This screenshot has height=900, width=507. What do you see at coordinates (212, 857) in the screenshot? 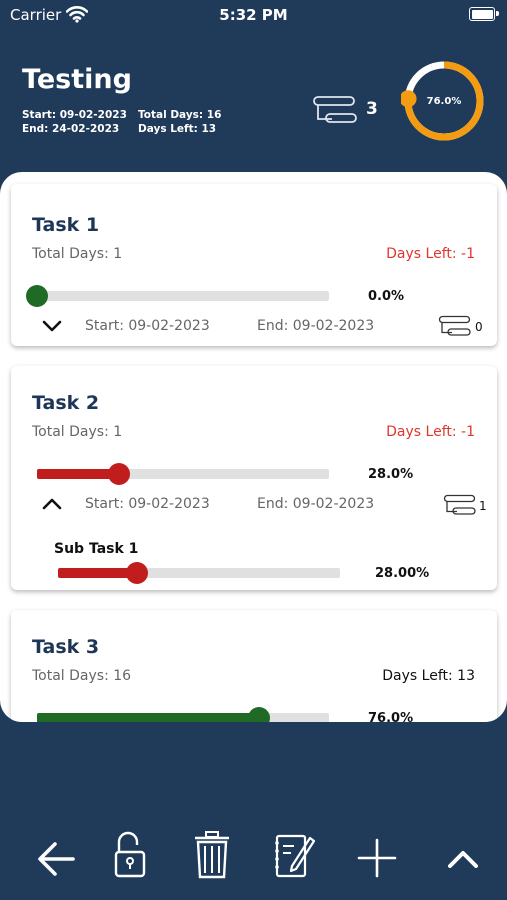
I see `trash-icon` at bounding box center [212, 857].